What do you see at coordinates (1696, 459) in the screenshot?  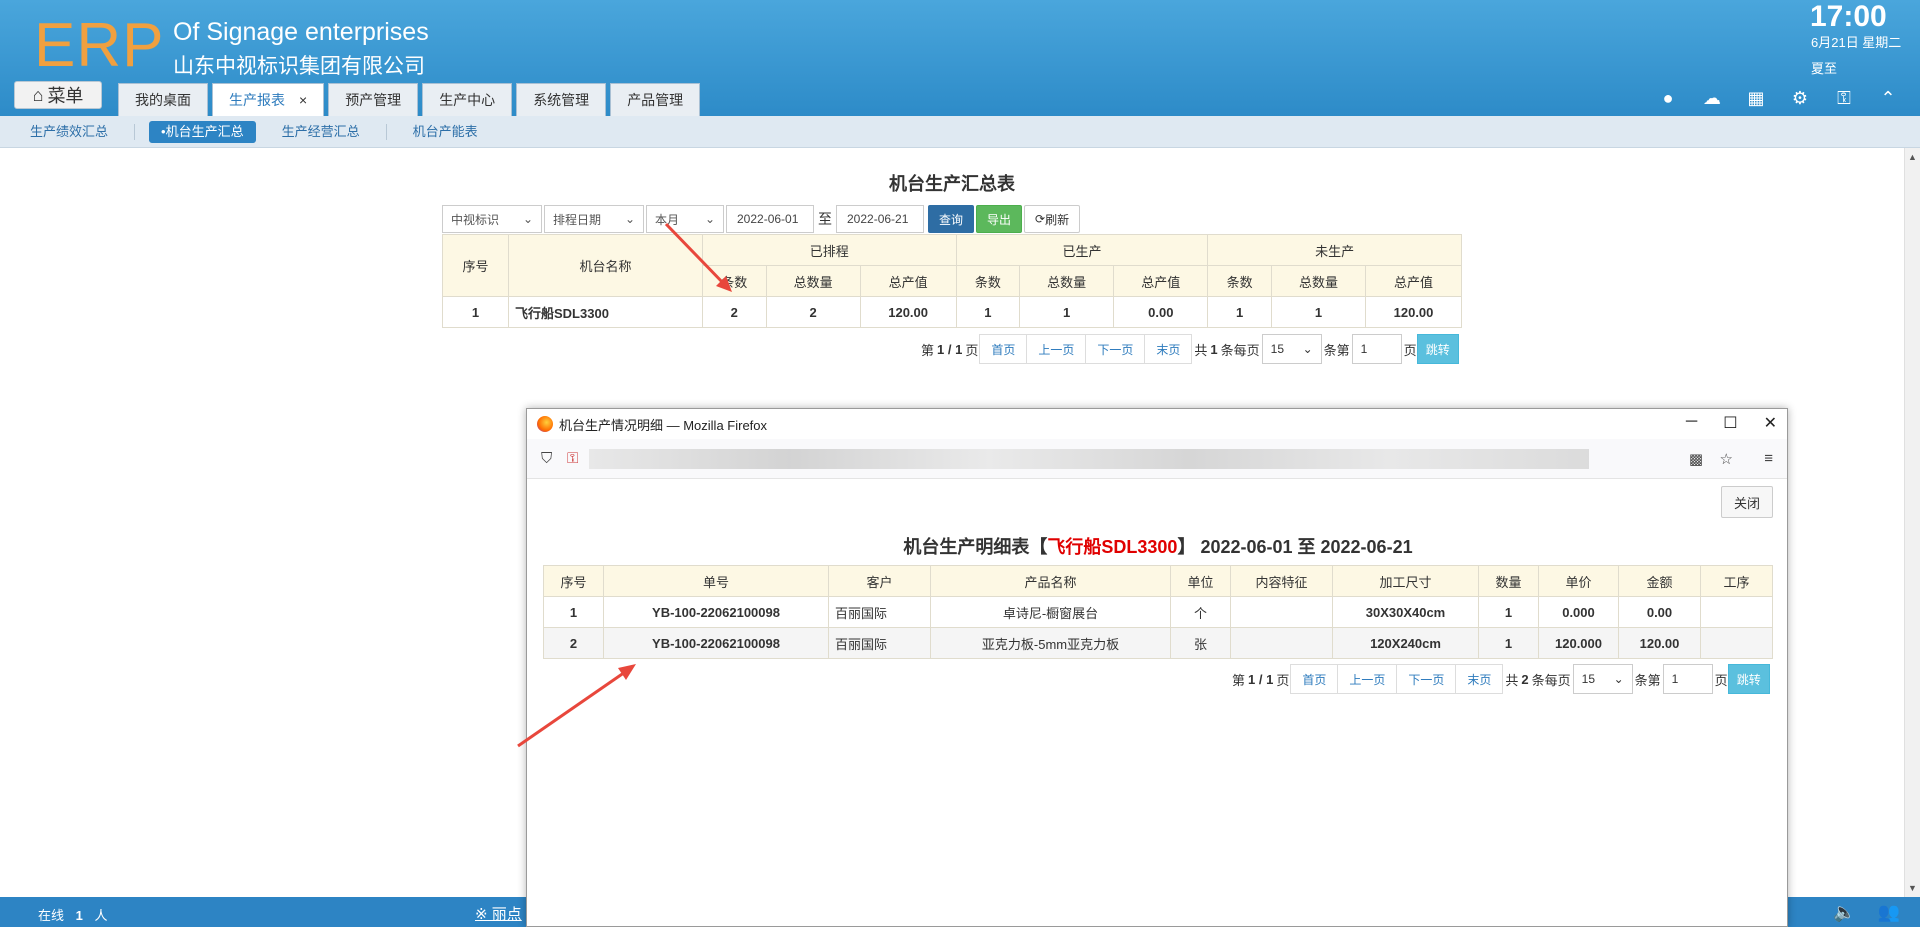 I see `qr-icon: ▩` at bounding box center [1696, 459].